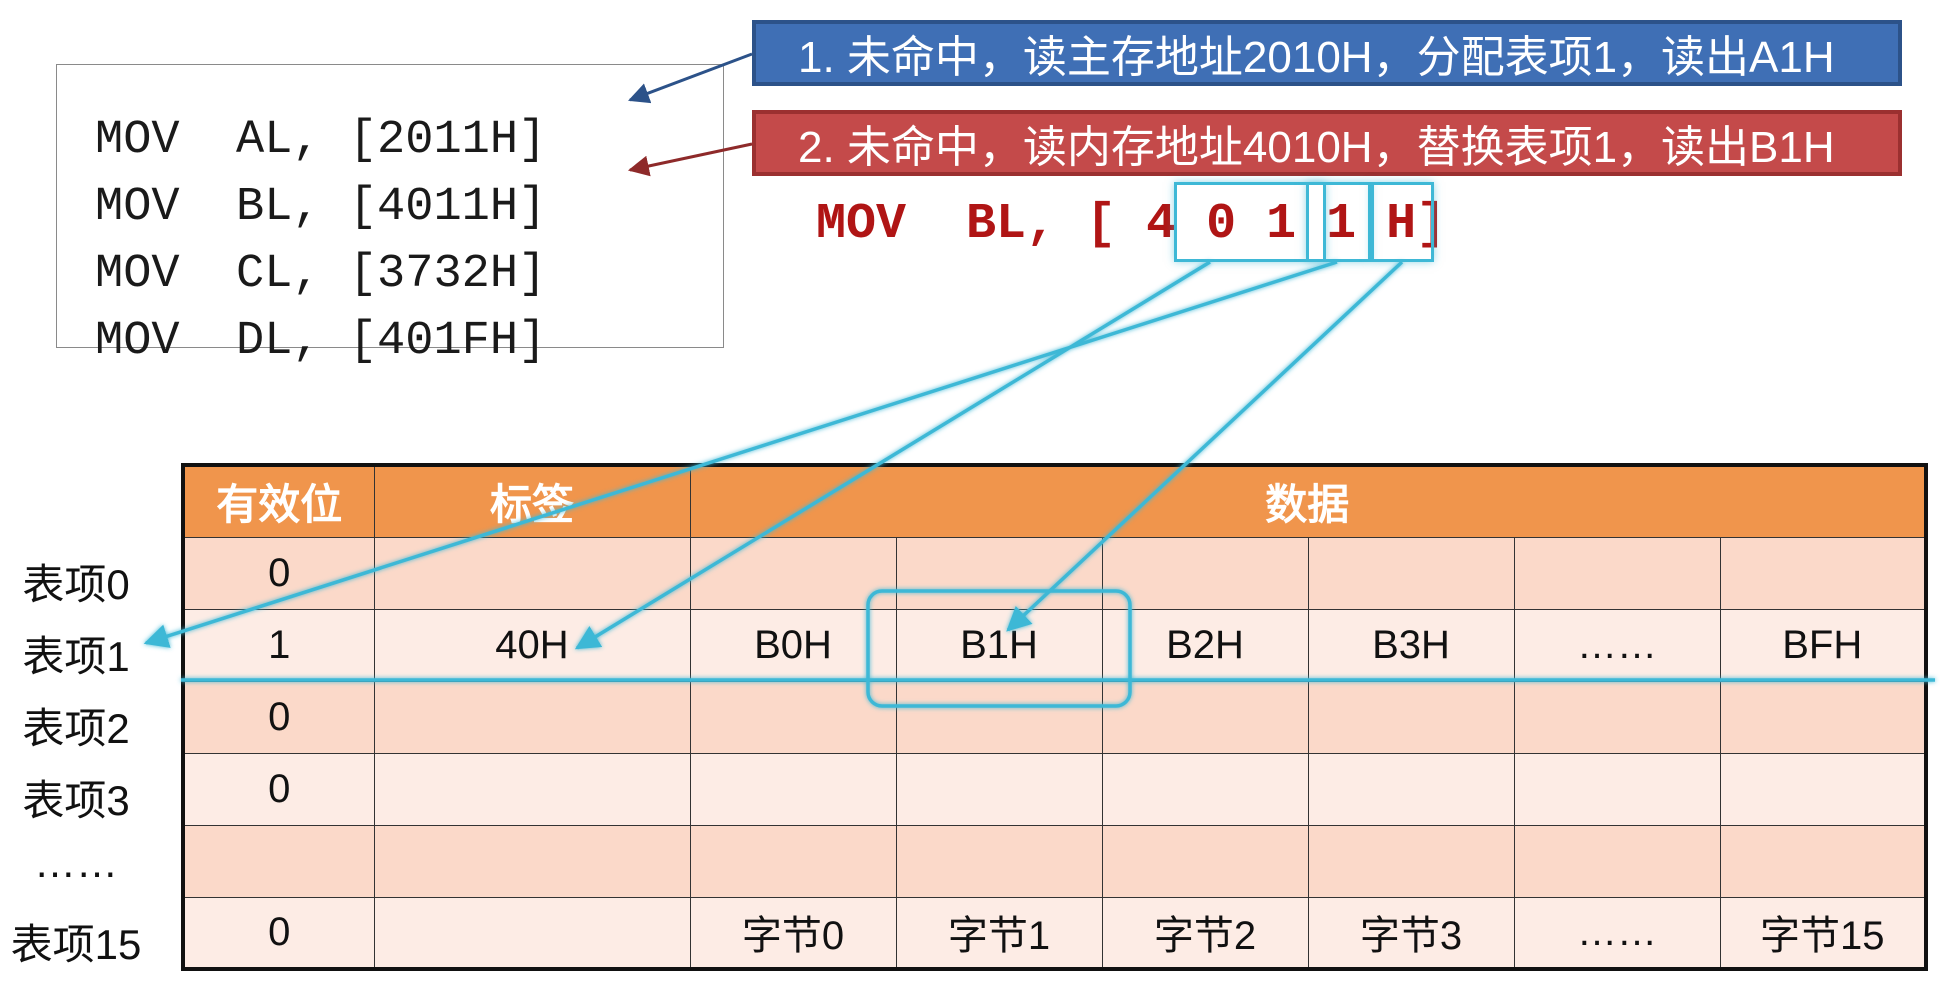 This screenshot has width=1940, height=988. Describe the element at coordinates (321, 274) in the screenshot. I see `code-line: MOV CL, [3732H]` at that location.